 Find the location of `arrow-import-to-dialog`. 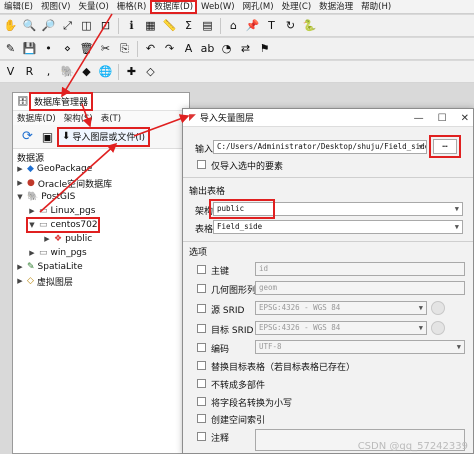

arrow-import-to-dialog is located at coordinates (161, 125).